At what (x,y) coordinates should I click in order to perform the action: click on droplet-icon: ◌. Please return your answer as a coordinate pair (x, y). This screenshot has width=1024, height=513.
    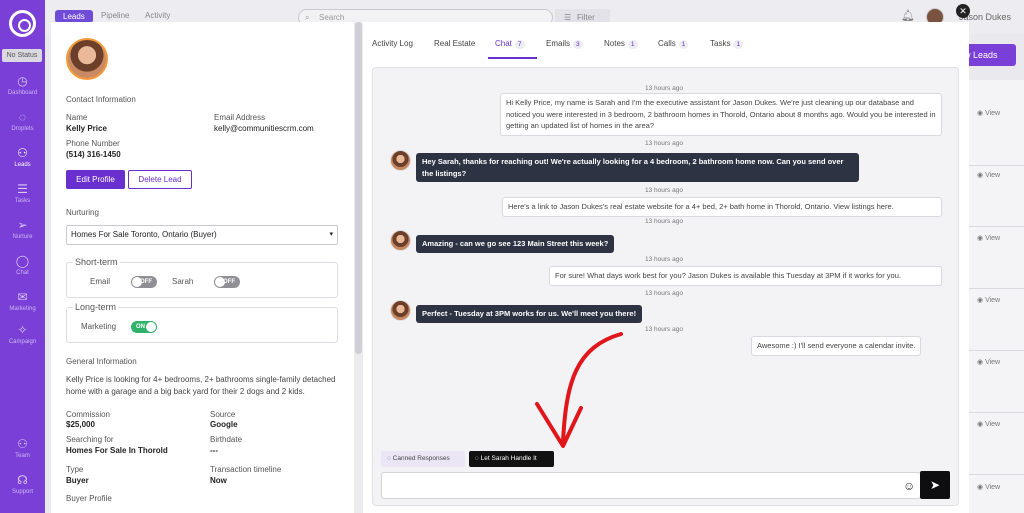
    Looking at the image, I should click on (22, 117).